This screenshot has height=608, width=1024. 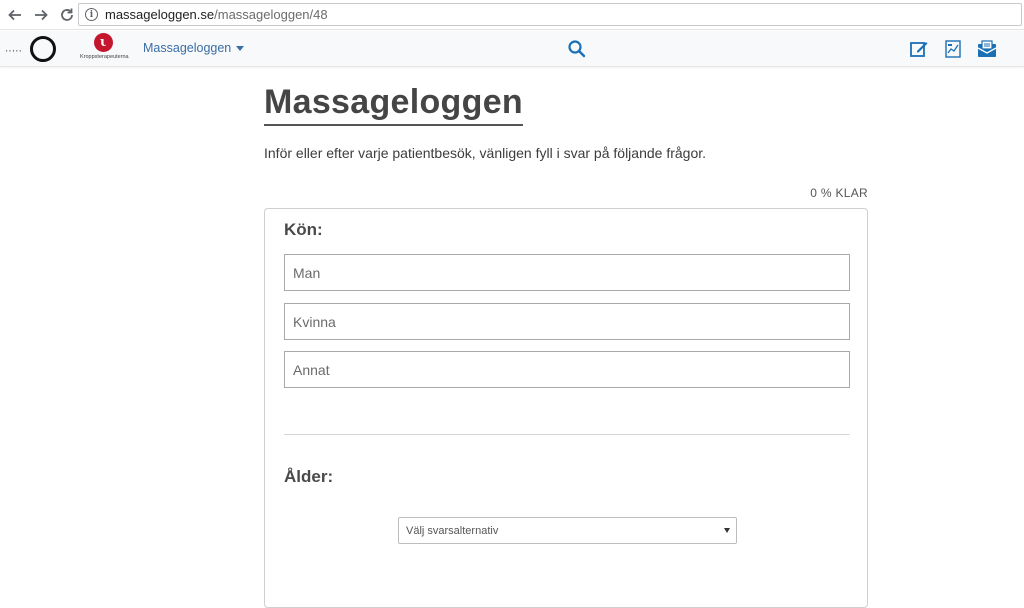 I want to click on dropdown-arrow-icon, so click(x=727, y=530).